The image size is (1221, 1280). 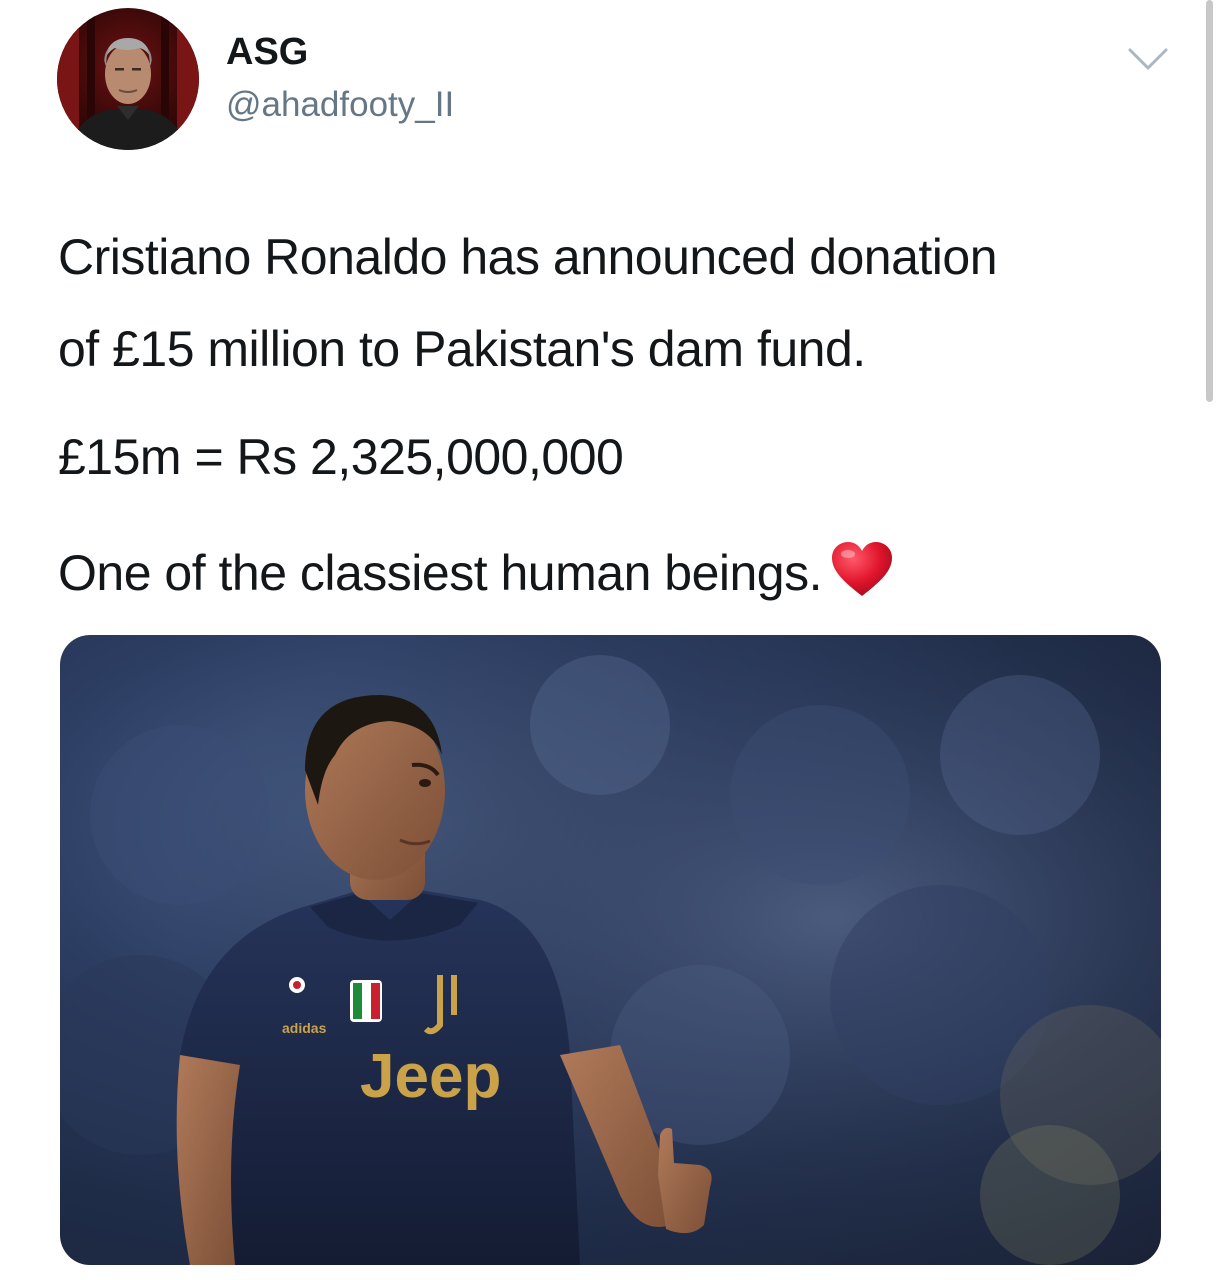 What do you see at coordinates (528, 257) in the screenshot?
I see `tweet-text-line-1: Cristiano Ronaldo has announced donation` at bounding box center [528, 257].